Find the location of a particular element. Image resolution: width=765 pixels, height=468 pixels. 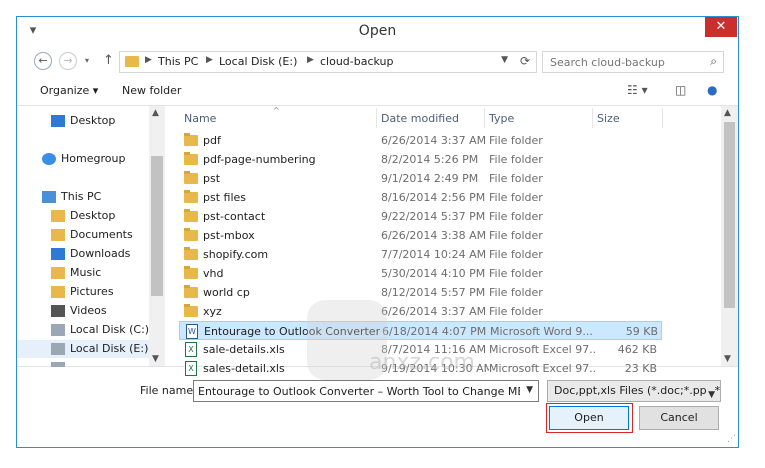

sidebar-item-videos: Videos is located at coordinates (91, 311).